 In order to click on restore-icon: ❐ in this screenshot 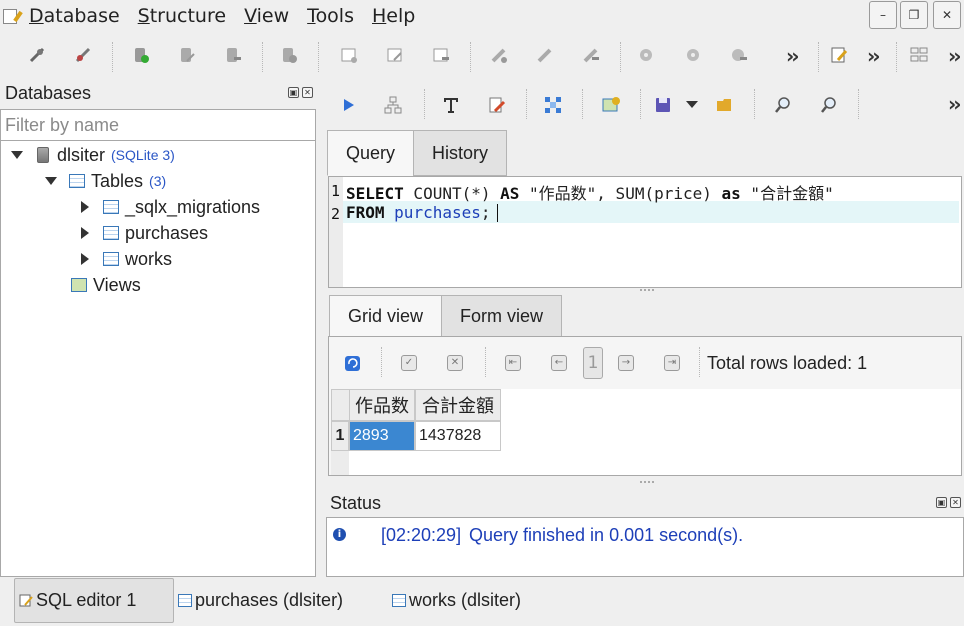, I will do `click(914, 15)`.